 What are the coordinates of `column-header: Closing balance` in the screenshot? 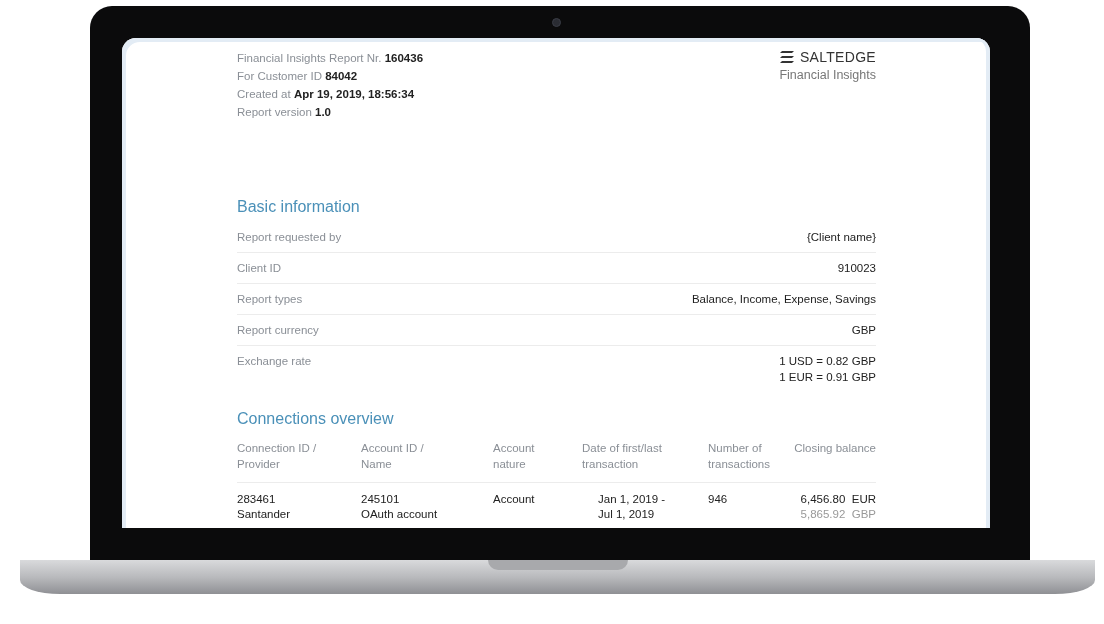 It's located at (834, 448).